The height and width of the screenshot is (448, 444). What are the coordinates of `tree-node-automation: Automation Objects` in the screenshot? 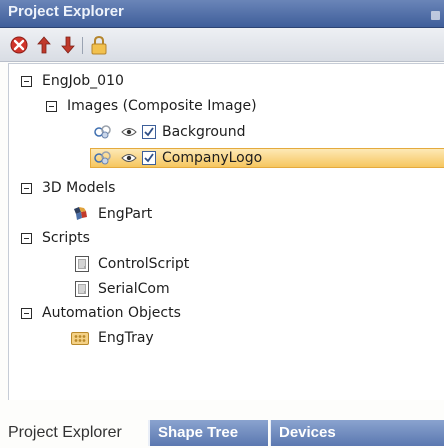 It's located at (101, 313).